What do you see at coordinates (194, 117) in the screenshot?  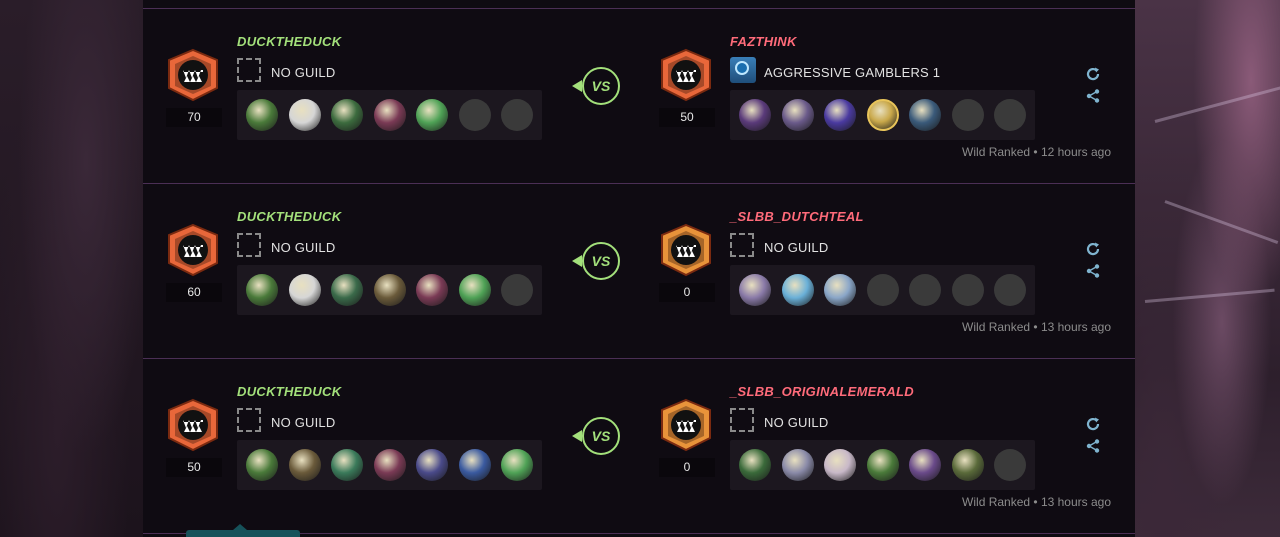 I see `player-rating: 70` at bounding box center [194, 117].